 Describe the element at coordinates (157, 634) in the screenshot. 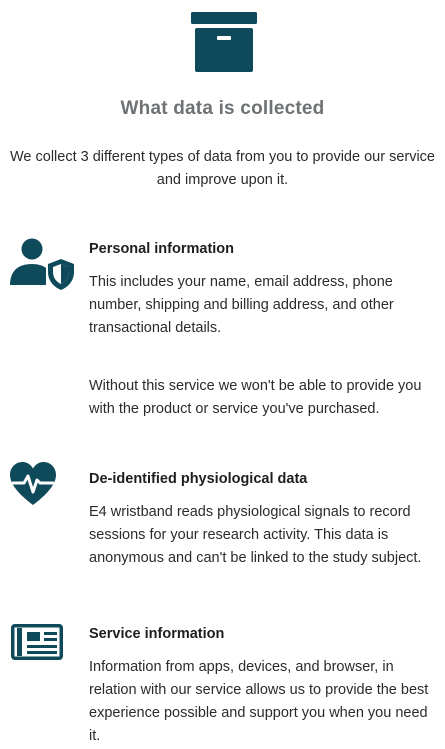

I see `section-heading: Service information` at that location.